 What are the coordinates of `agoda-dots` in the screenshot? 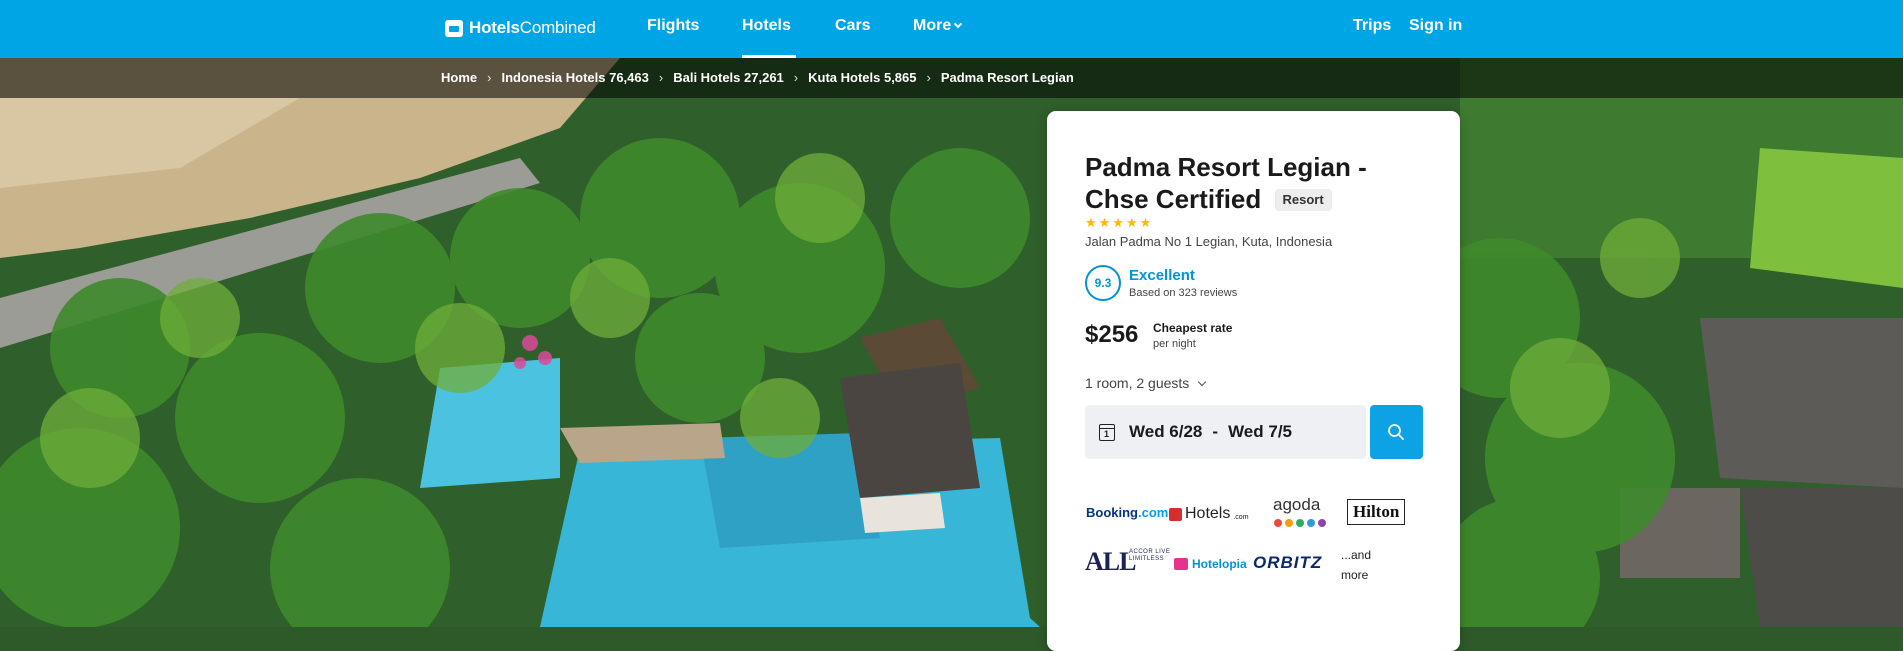 It's located at (1300, 523).